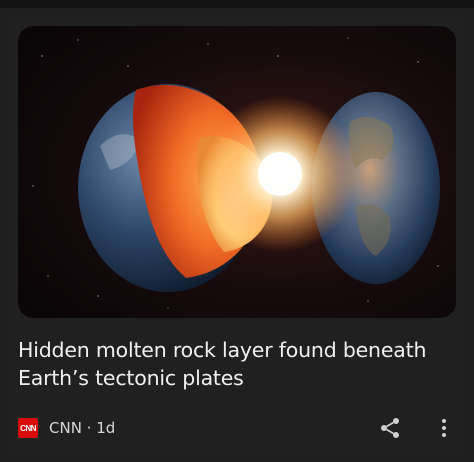 Image resolution: width=474 pixels, height=462 pixels. I want to click on share-button, so click(390, 428).